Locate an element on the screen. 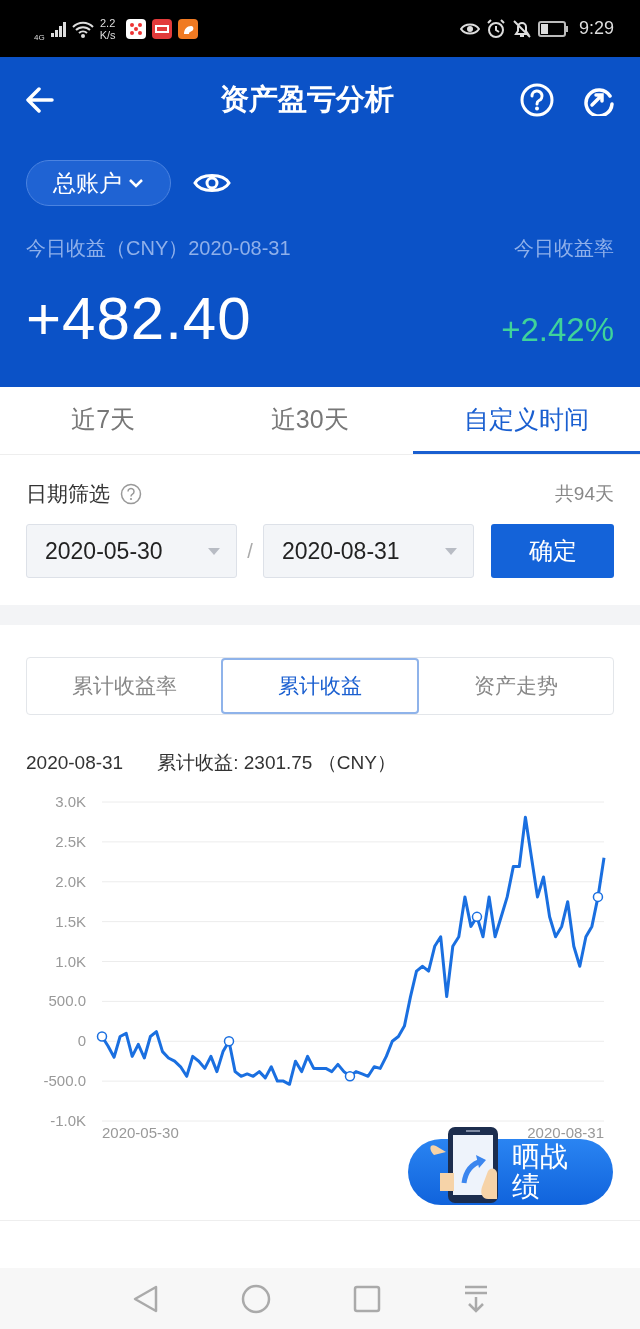 Image resolution: width=640 pixels, height=1329 pixels. today-rate-value: +2.42% is located at coordinates (557, 330).